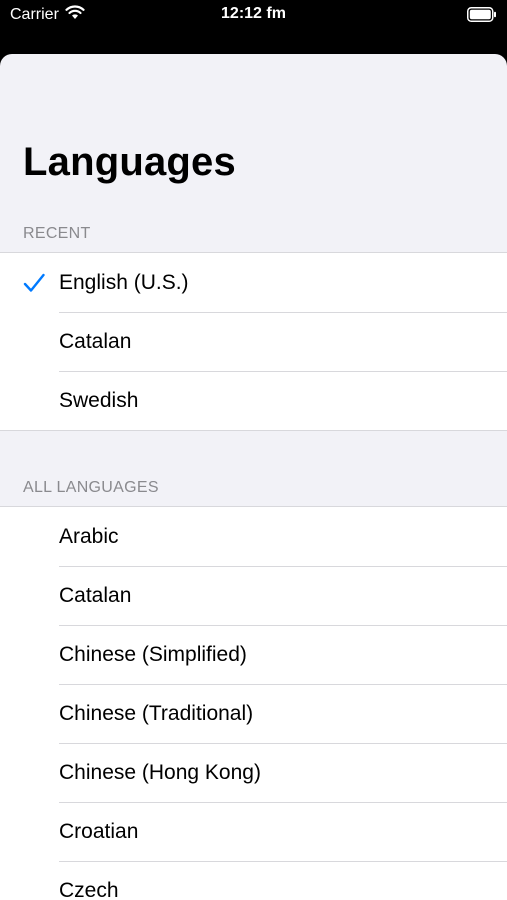 The height and width of the screenshot is (900, 507). I want to click on language-row-catalan-recent: Catalan, so click(253, 341).